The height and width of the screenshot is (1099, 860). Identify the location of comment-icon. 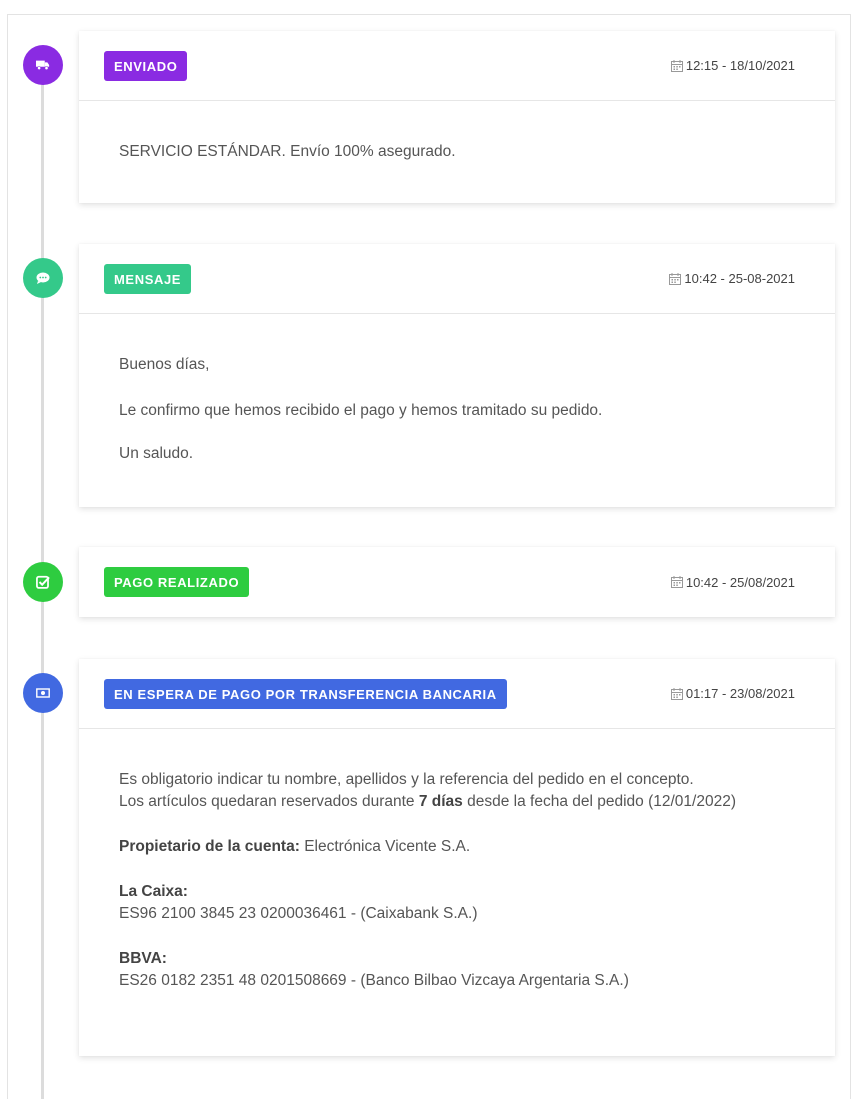
(43, 278).